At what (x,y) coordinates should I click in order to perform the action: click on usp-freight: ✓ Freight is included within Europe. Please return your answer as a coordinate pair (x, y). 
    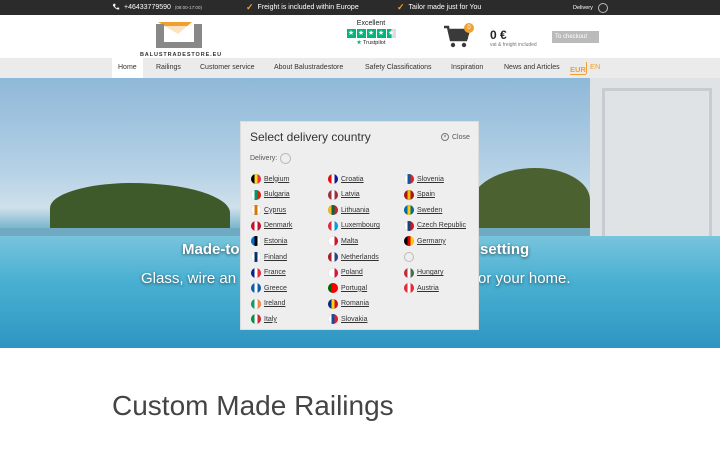
    Looking at the image, I should click on (302, 7).